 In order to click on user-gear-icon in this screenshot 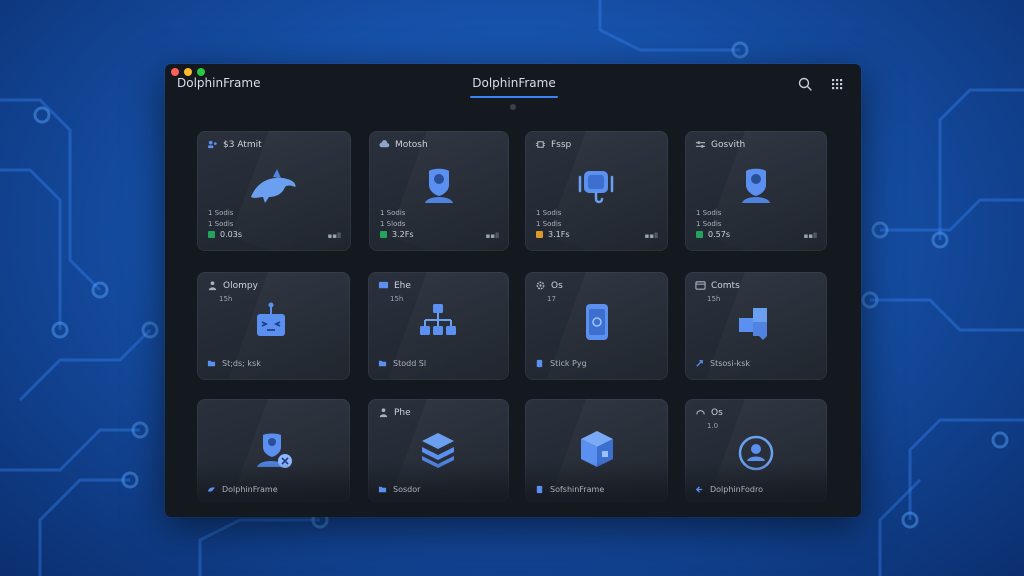, I will do `click(274, 450)`.